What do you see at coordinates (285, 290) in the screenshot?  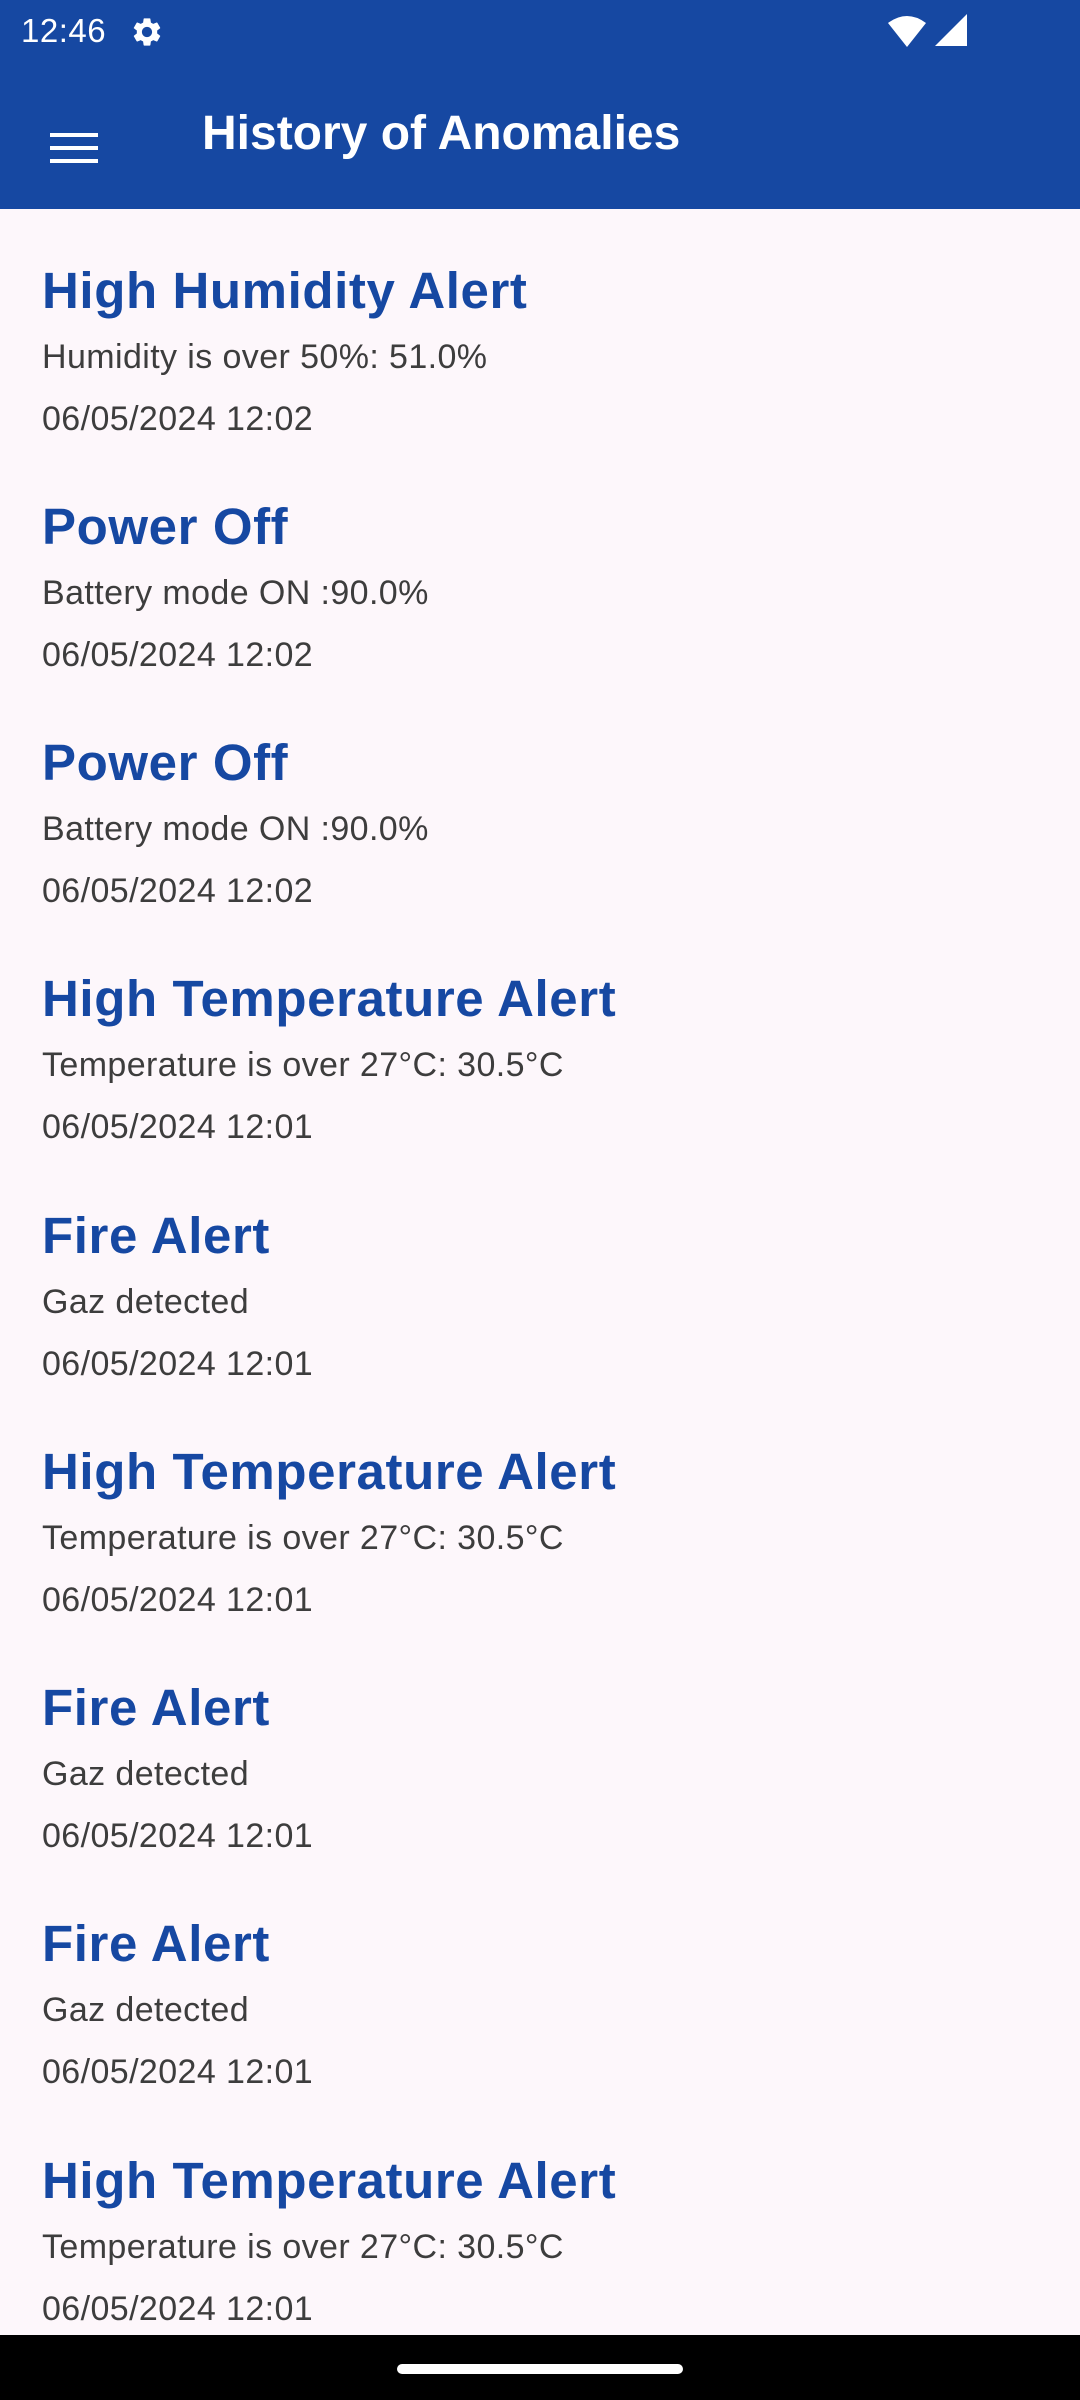 I see `anomaly-title: High Humidity Alert` at bounding box center [285, 290].